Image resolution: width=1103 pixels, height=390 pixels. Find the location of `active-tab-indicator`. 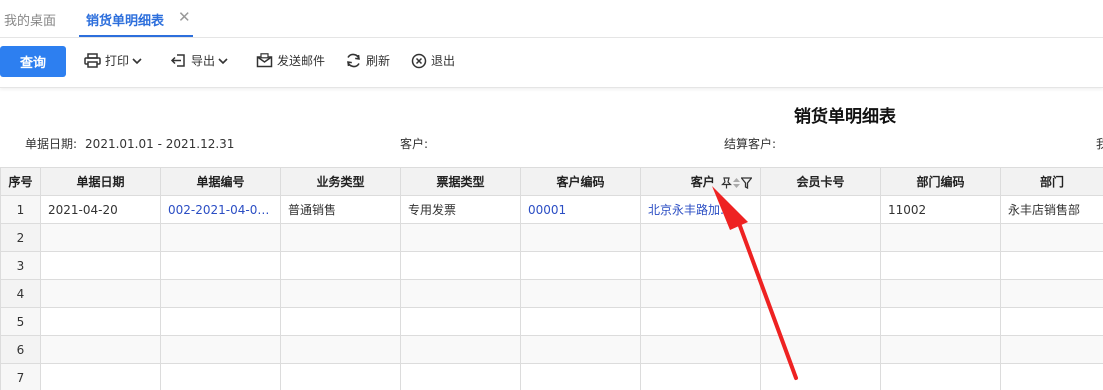

active-tab-indicator is located at coordinates (136, 36).